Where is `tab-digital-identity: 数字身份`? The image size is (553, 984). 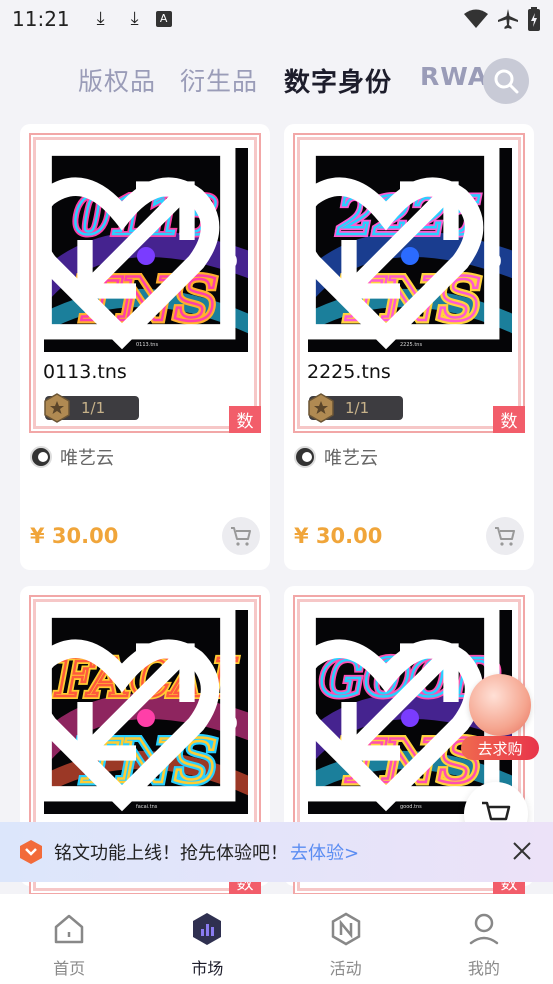 tab-digital-identity: 数字身份 is located at coordinates (338, 80).